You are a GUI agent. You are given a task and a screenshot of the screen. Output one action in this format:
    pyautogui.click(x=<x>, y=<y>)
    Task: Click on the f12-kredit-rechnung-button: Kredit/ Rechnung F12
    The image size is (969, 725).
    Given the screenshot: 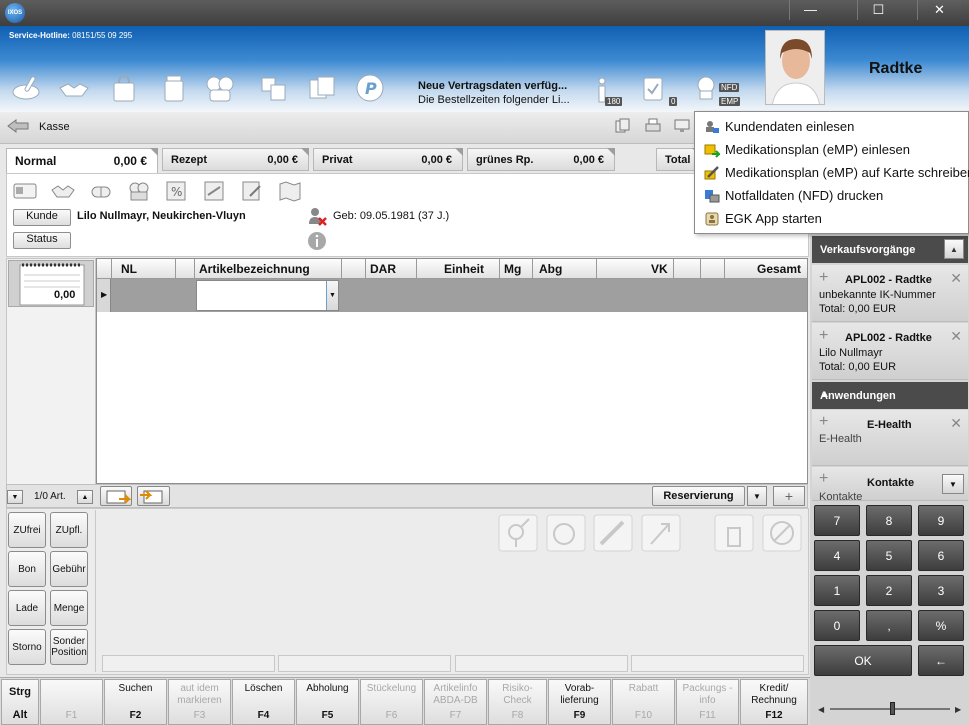 What is the action you would take?
    pyautogui.click(x=774, y=702)
    